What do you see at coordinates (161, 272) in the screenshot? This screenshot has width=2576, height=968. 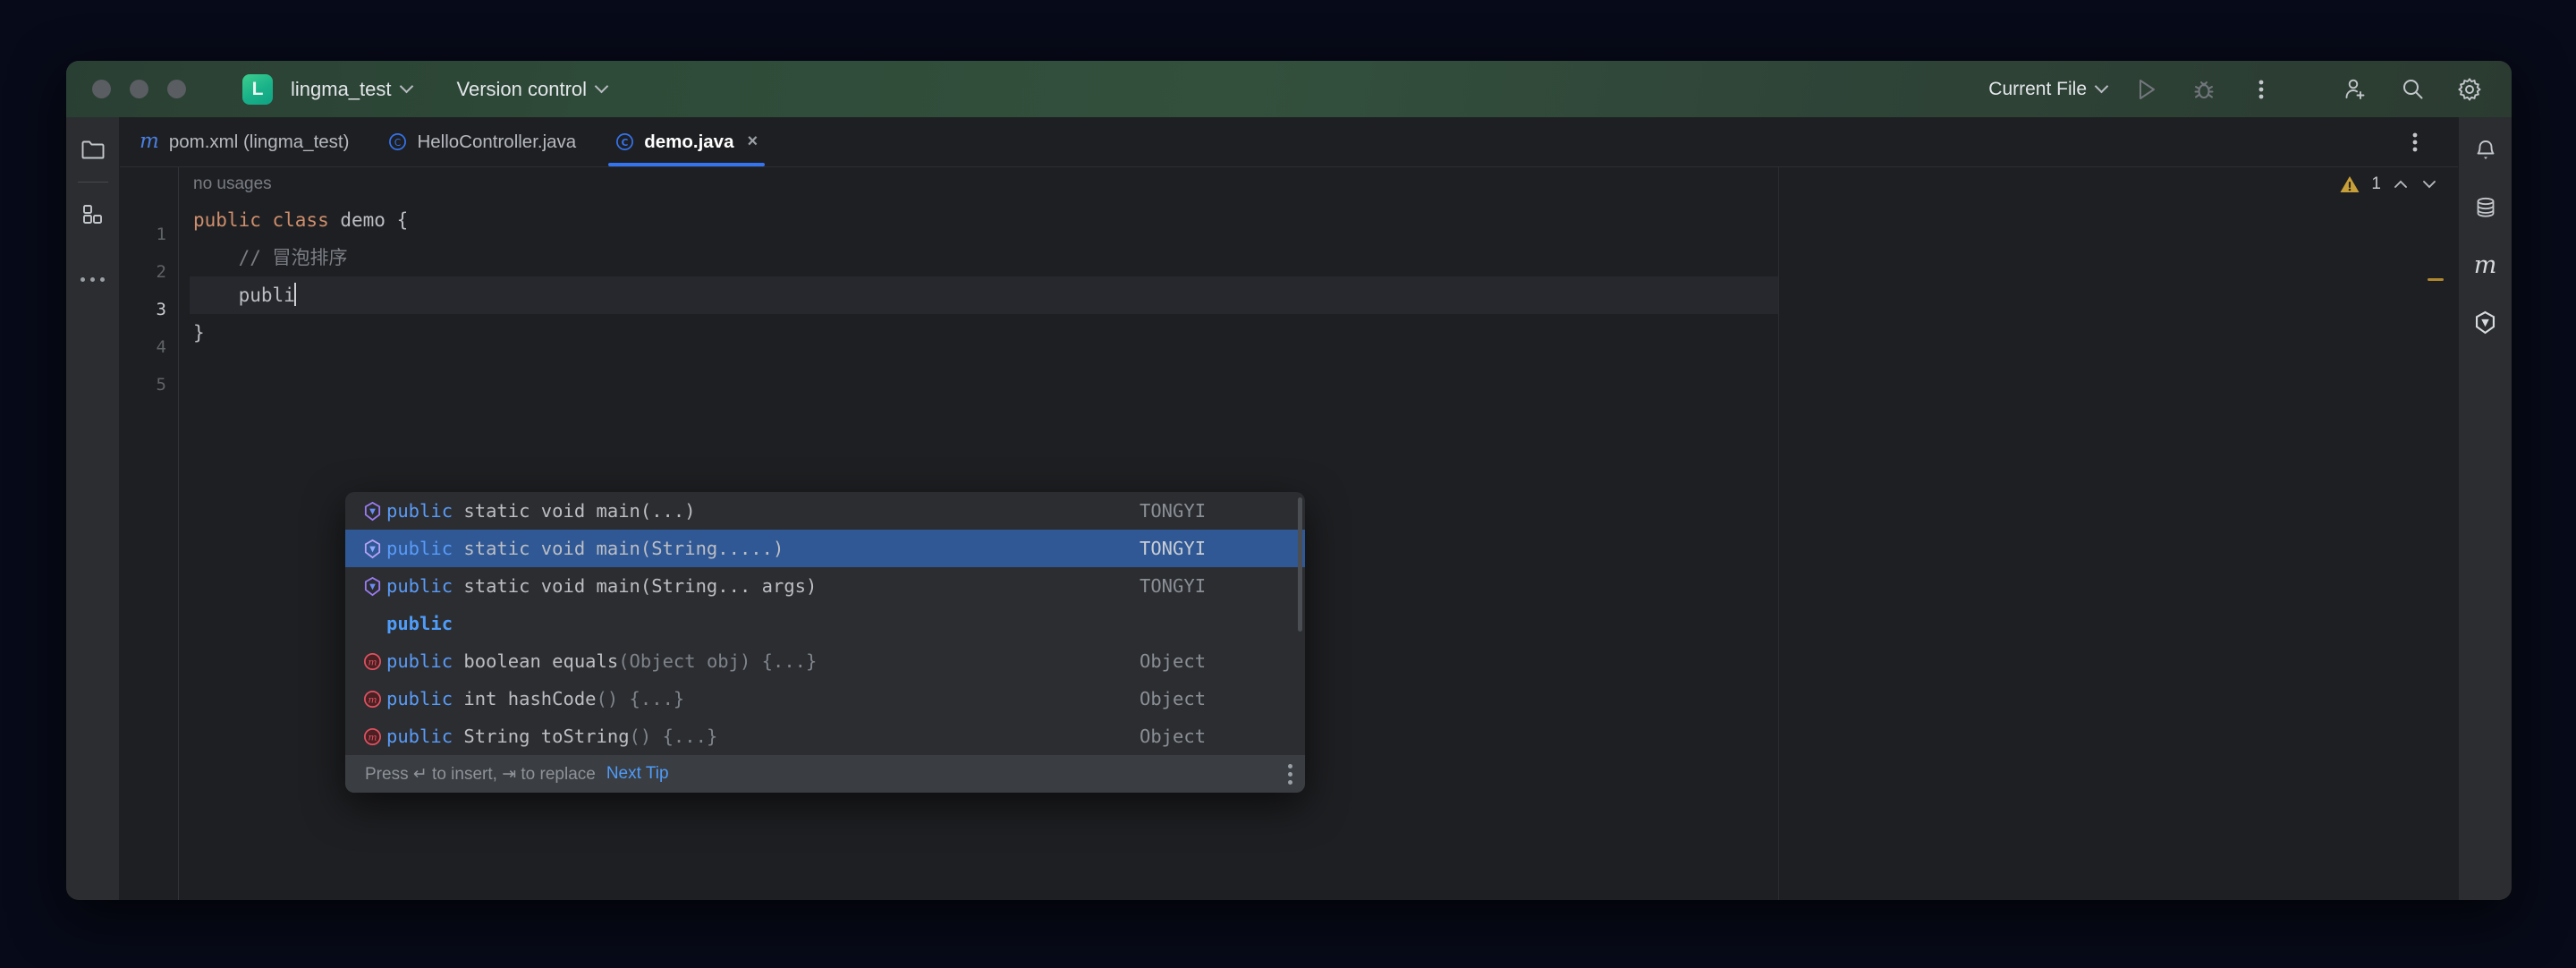 I see `line-number: 2` at bounding box center [161, 272].